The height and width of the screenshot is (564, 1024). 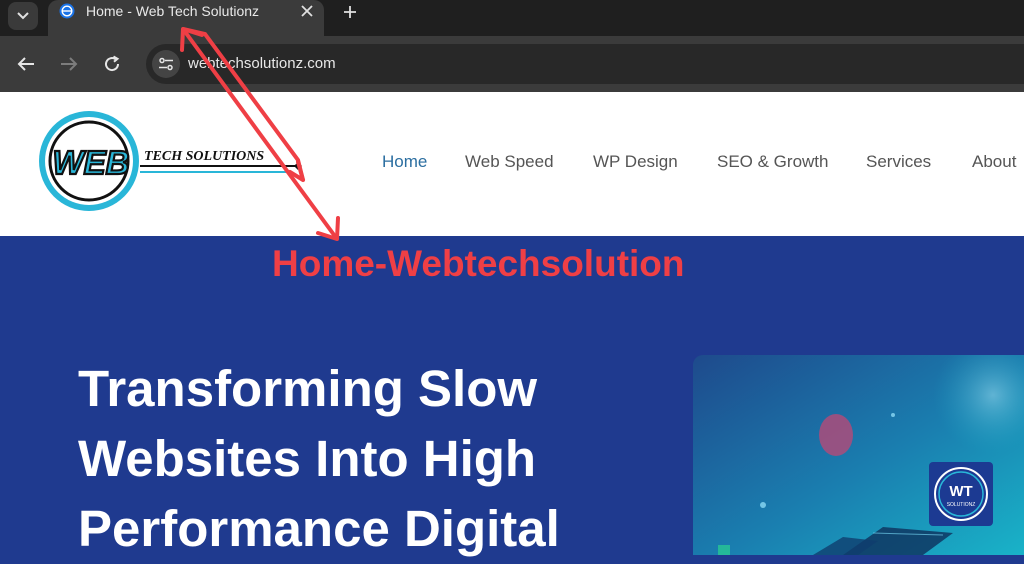 What do you see at coordinates (308, 388) in the screenshot?
I see `hero-title-line: Transforming Slow` at bounding box center [308, 388].